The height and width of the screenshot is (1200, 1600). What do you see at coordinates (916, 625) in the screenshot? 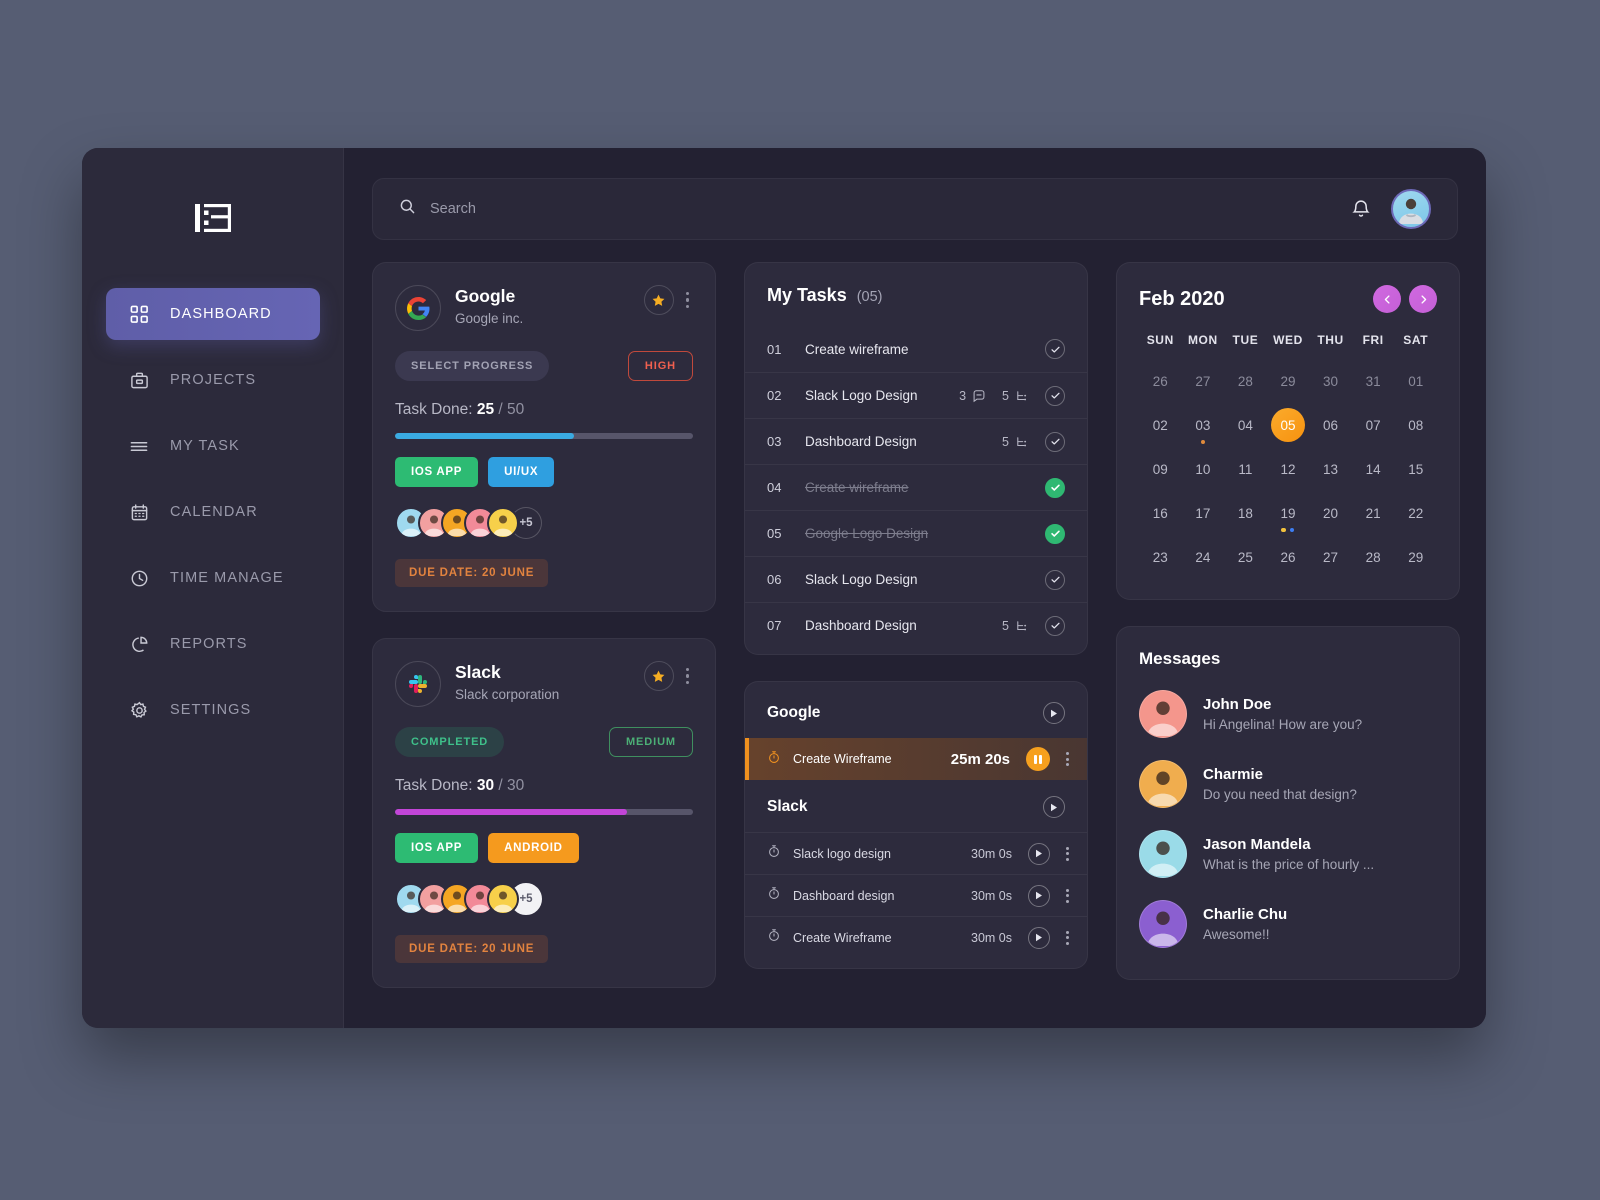
I see `table-row: 07 Dashboard Design 5` at bounding box center [916, 625].